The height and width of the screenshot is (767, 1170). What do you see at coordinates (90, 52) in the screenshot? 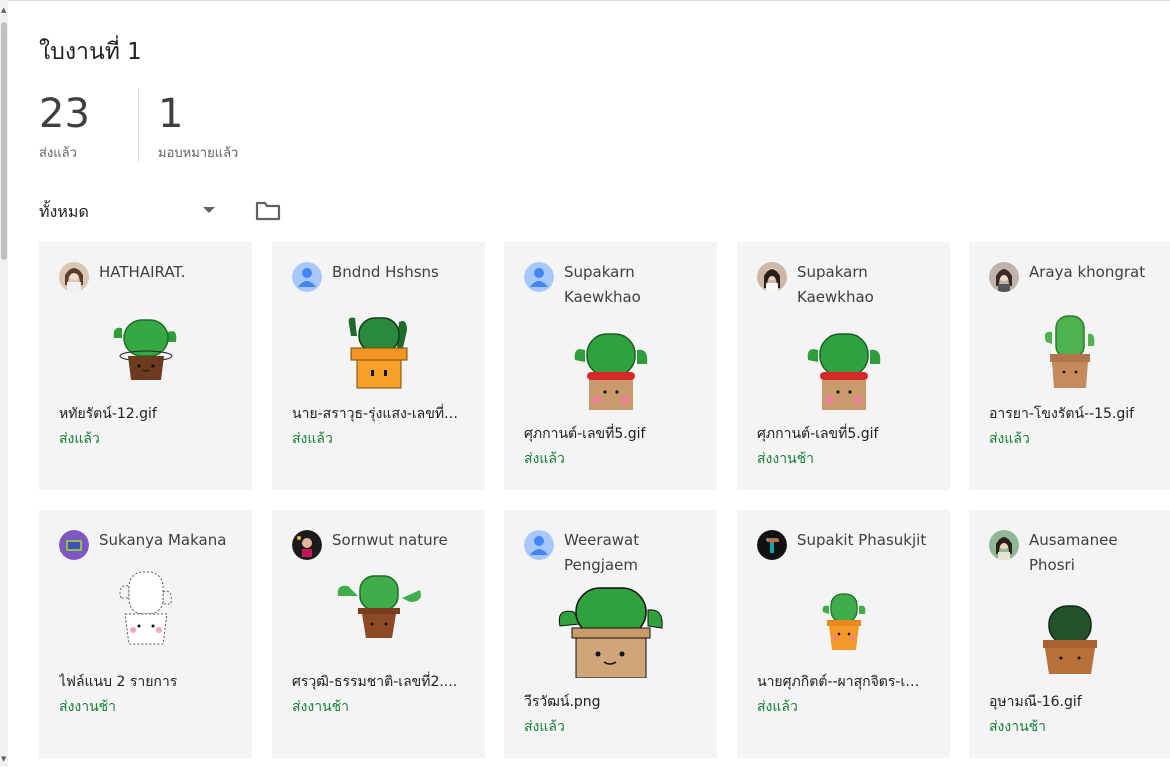
I see `assignment-title: ใบงานที่ 1` at bounding box center [90, 52].